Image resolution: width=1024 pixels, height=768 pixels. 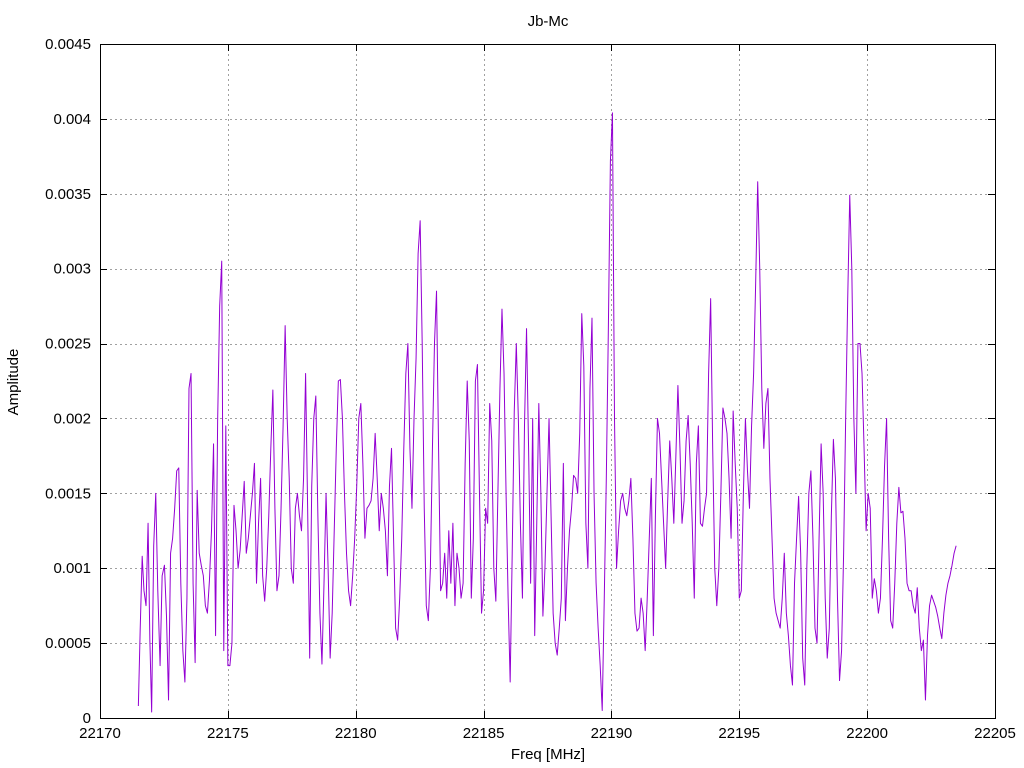 I want to click on x-tick-label: 22200, so click(x=867, y=733).